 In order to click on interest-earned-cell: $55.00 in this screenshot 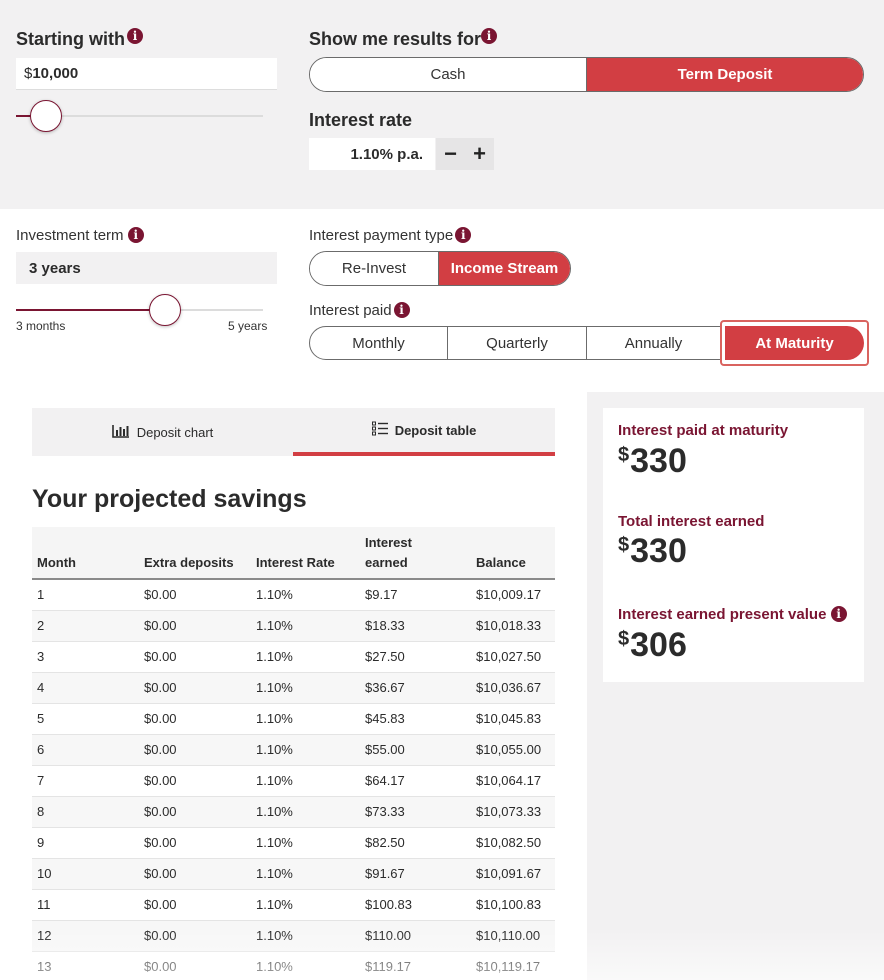, I will do `click(415, 750)`.